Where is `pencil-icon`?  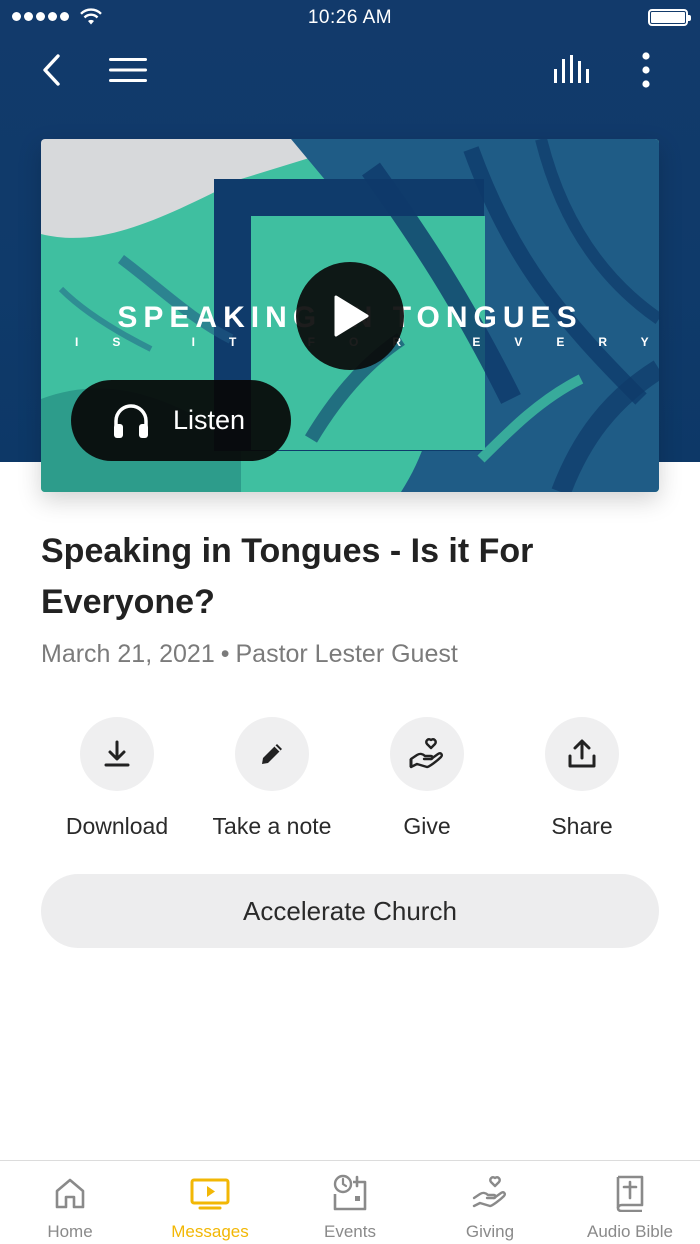 pencil-icon is located at coordinates (272, 754).